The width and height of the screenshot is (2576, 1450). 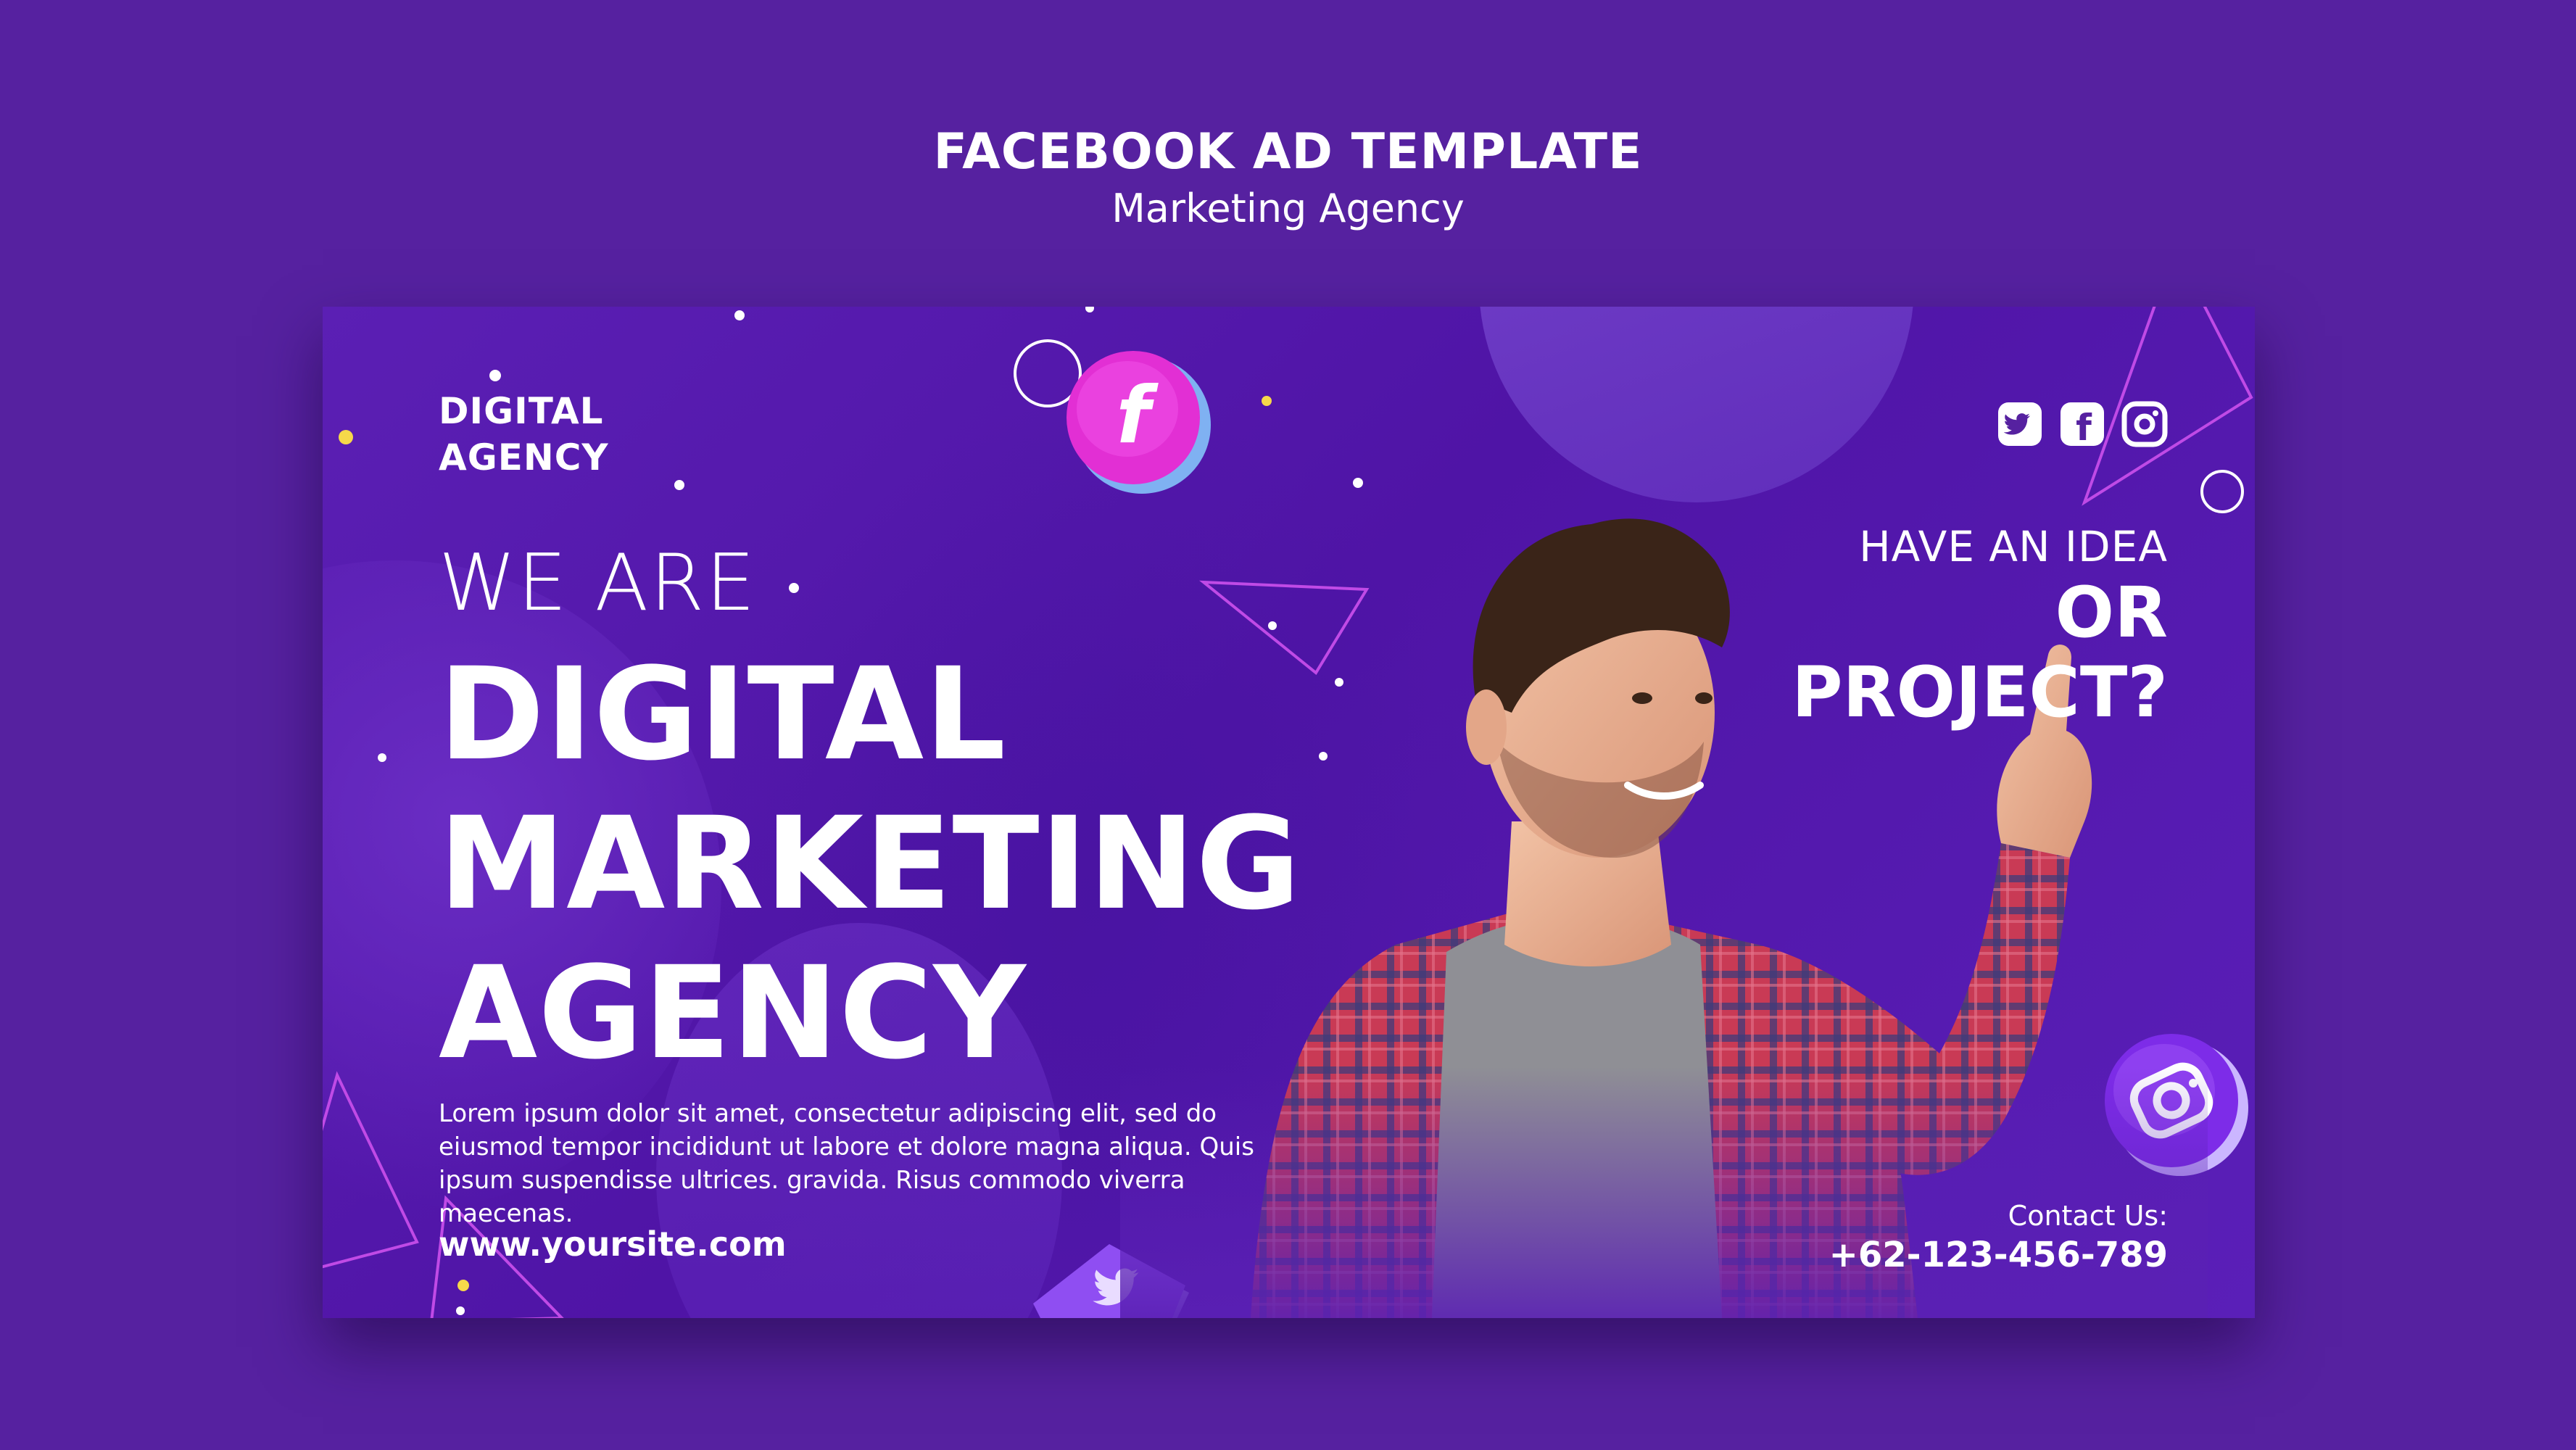 I want to click on brand-line: AGENCY, so click(x=524, y=457).